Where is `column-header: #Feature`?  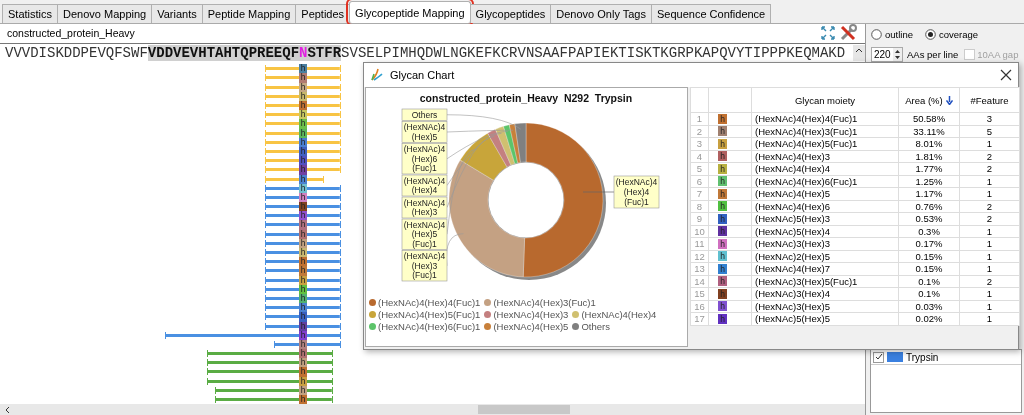
column-header: #Feature is located at coordinates (989, 100).